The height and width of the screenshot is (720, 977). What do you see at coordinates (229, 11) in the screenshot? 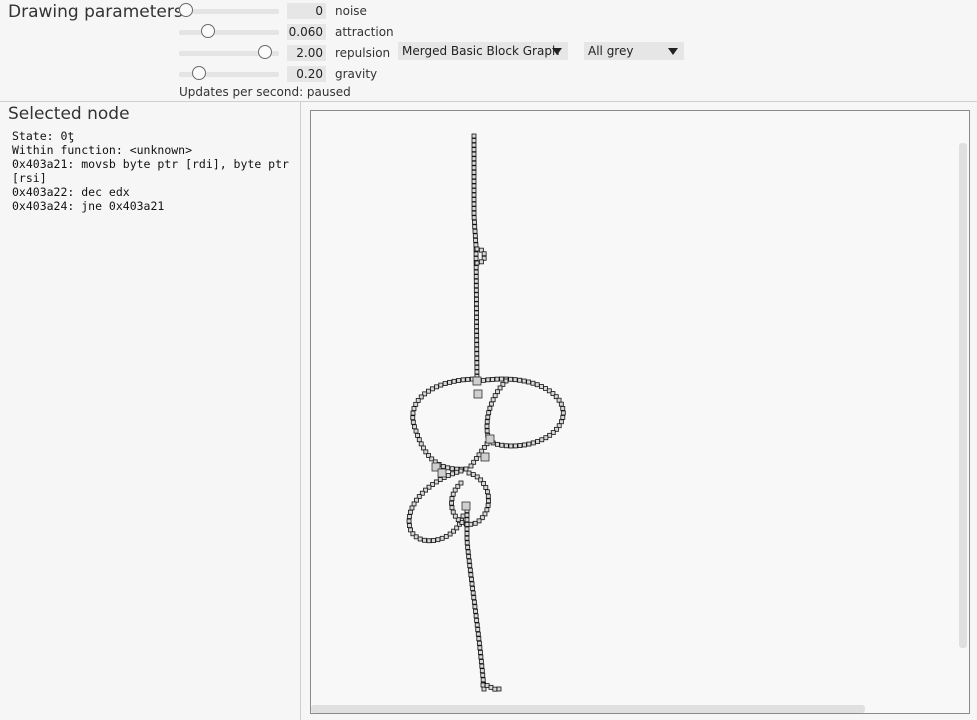
I see `noise-slider-track` at bounding box center [229, 11].